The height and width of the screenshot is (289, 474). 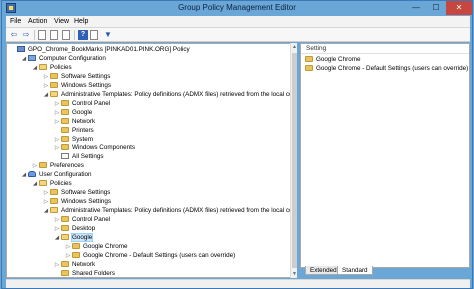 What do you see at coordinates (78, 156) in the screenshot?
I see `tree-item: All Settings` at bounding box center [78, 156].